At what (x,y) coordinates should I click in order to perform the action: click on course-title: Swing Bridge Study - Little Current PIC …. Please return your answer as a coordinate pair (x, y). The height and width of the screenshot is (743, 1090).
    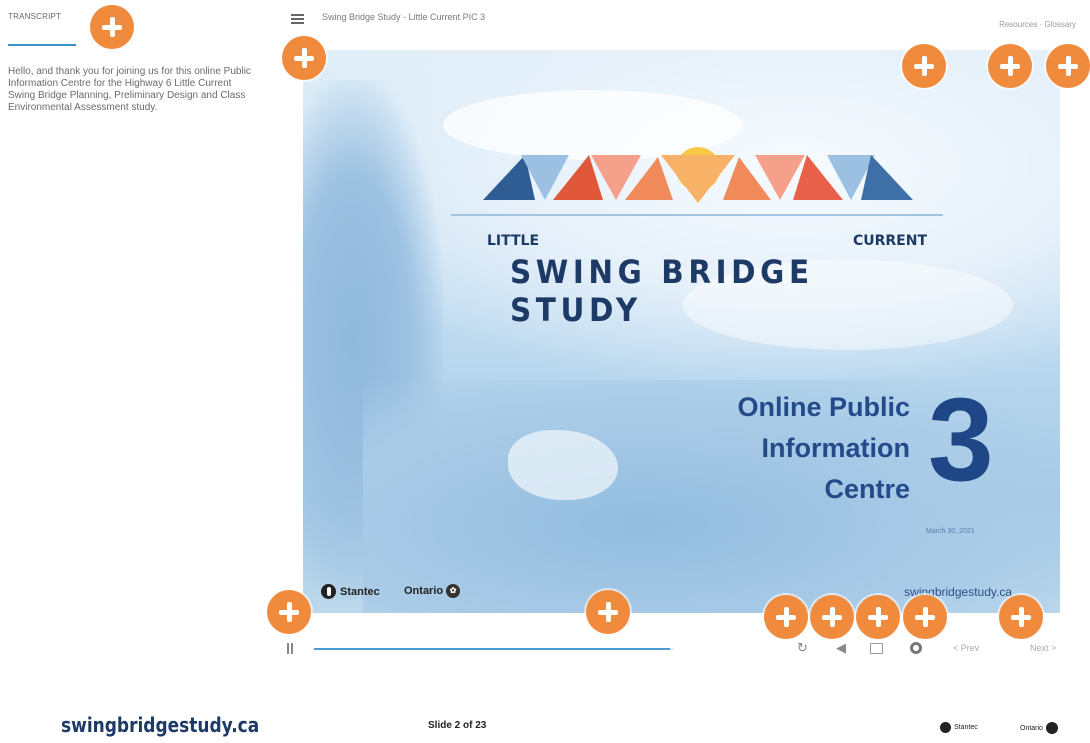
    Looking at the image, I should click on (404, 17).